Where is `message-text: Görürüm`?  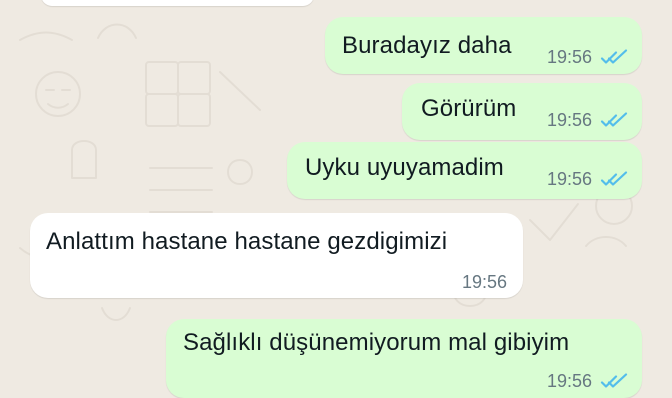 message-text: Görürüm is located at coordinates (469, 108).